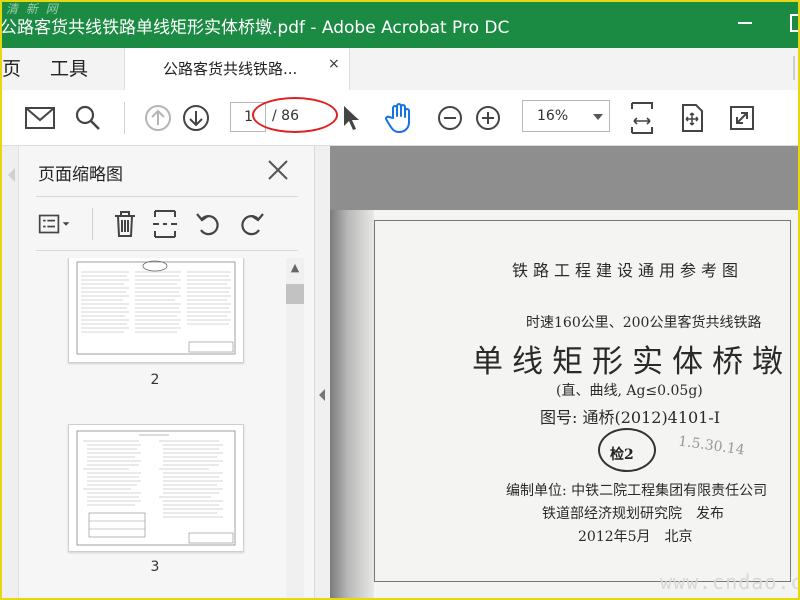 This screenshot has width=800, height=600. I want to click on stamp-text: 检2, so click(622, 455).